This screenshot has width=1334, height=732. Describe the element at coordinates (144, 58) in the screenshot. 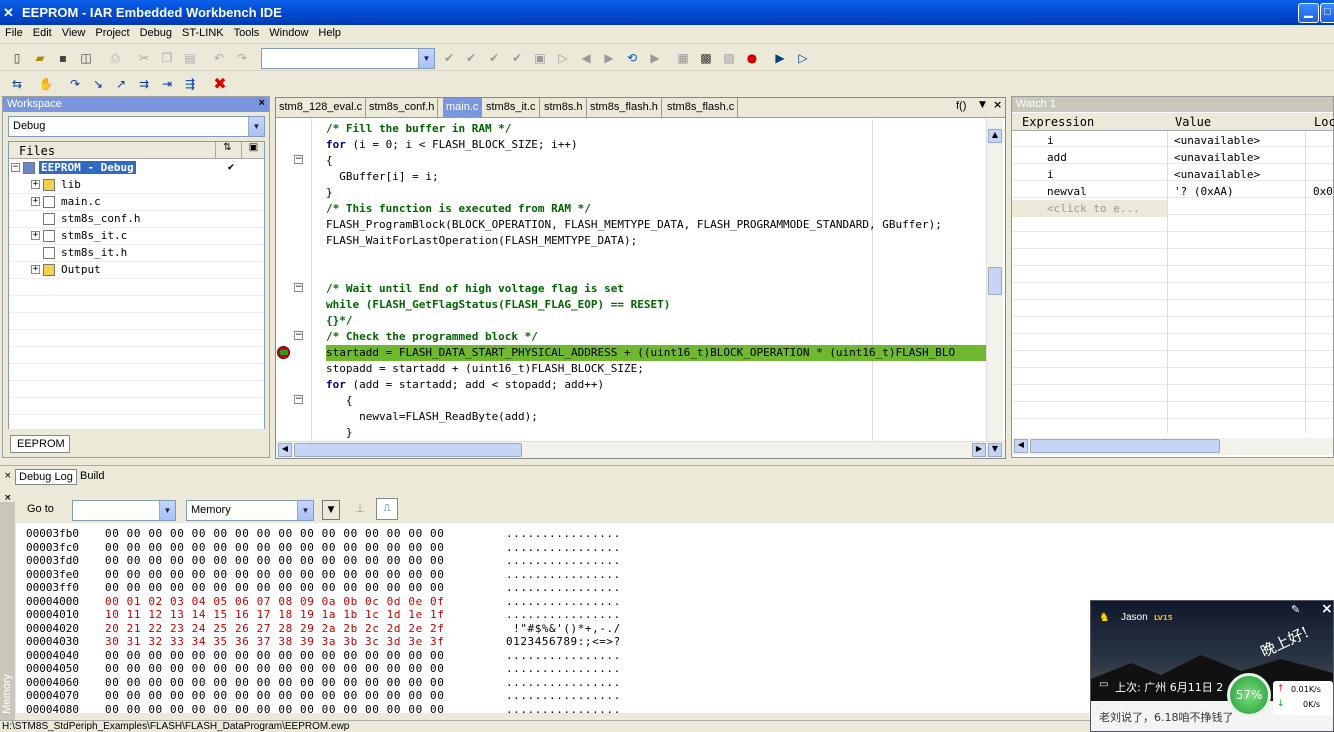

I see `cut-icon: ✂` at that location.